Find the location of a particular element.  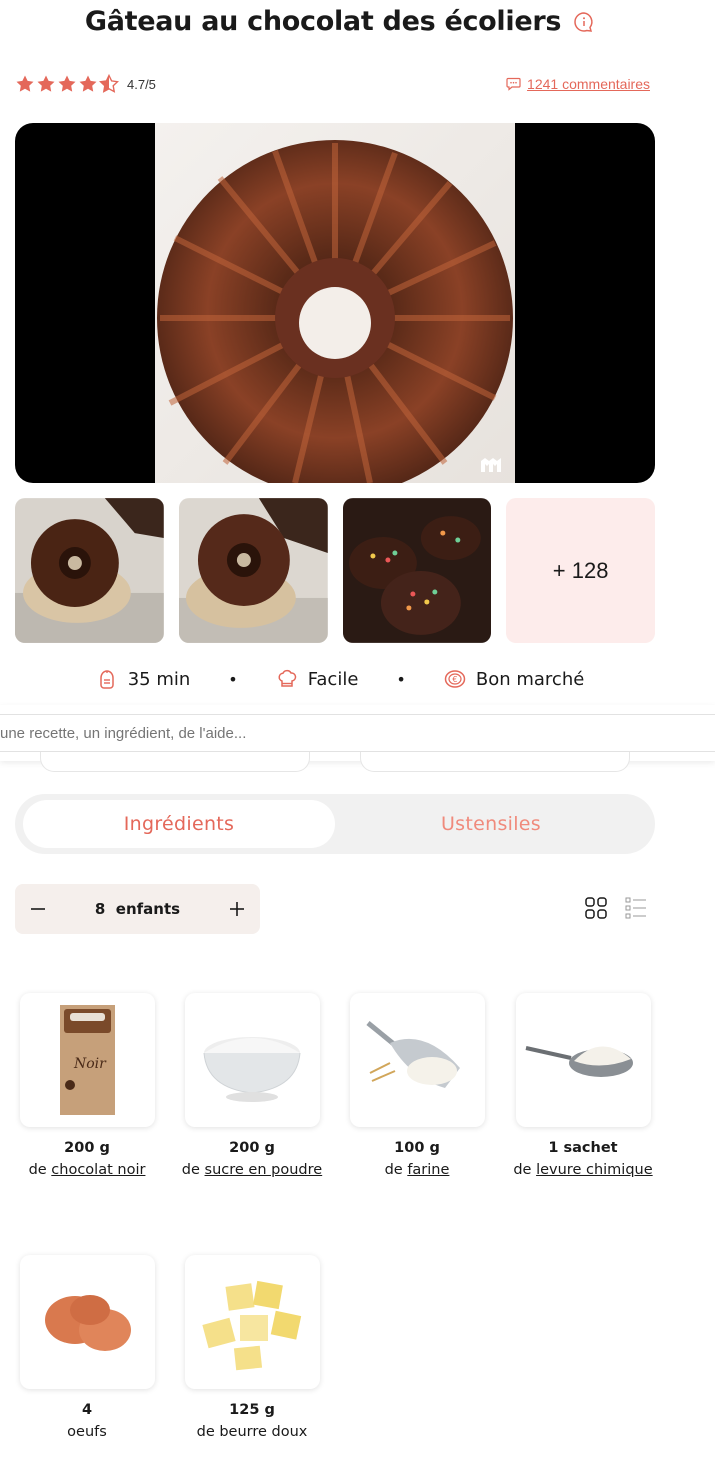

ingredient-qty: 1 sachet is located at coordinates (583, 1148).